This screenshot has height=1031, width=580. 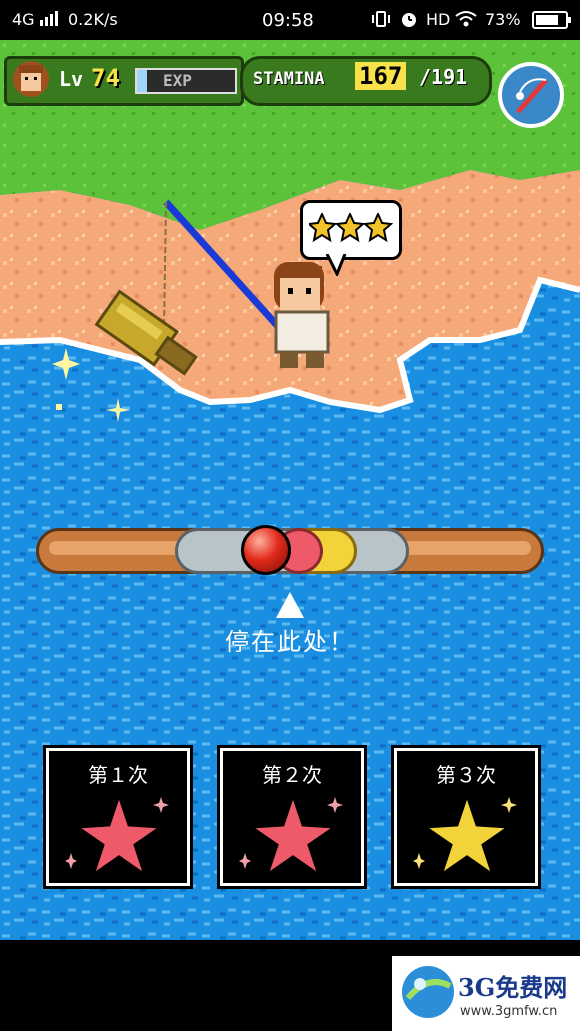 I want to click on watermark-title: 3G免费网, so click(x=513, y=987).